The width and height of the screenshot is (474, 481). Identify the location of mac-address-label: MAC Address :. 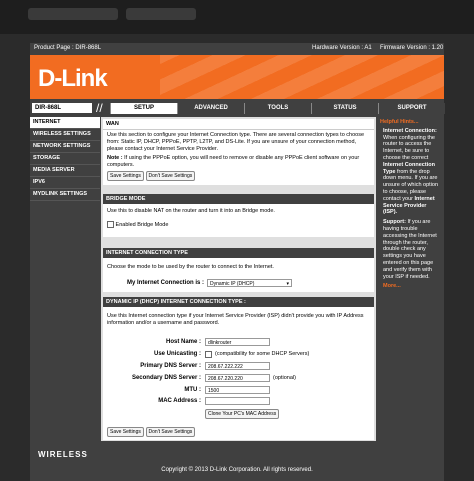
(179, 401).